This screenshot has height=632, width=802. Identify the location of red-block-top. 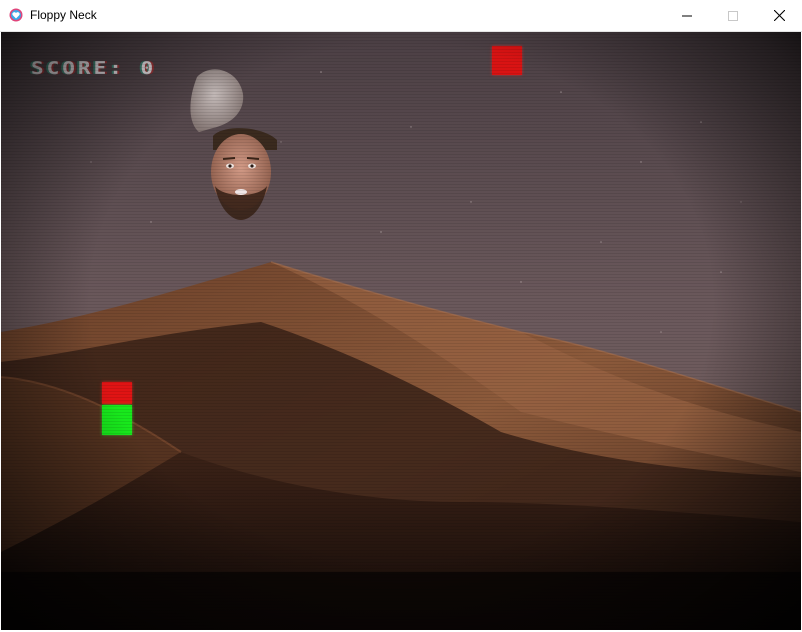
(507, 60).